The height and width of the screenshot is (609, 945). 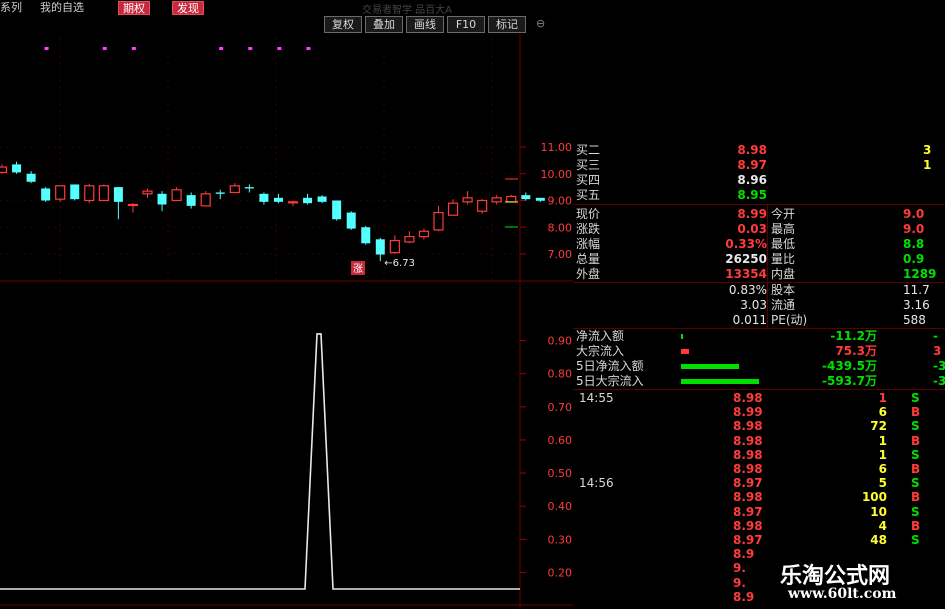 I want to click on stat-row: 0.83% 股本 11.7, so click(x=759, y=290).